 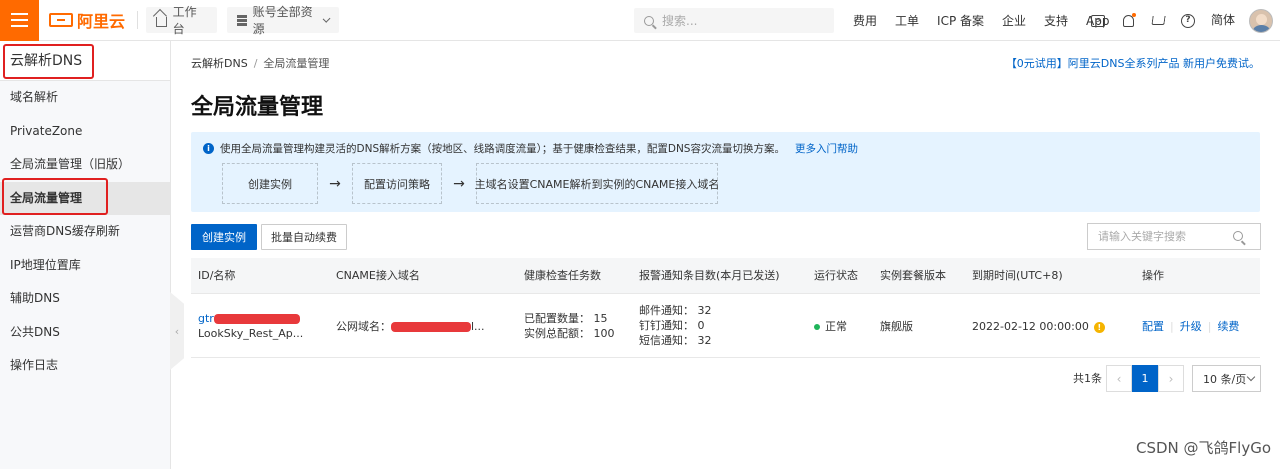 What do you see at coordinates (1223, 20) in the screenshot?
I see `language-switch: 简体` at bounding box center [1223, 20].